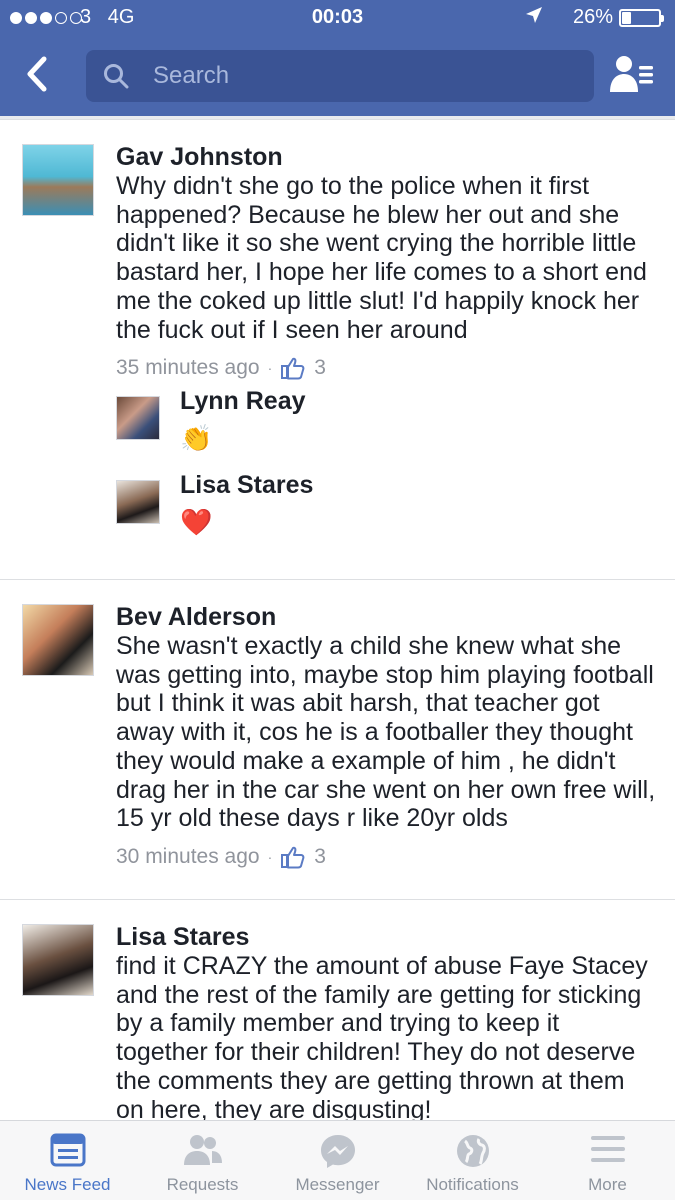  I want to click on tab-notifications: Notifications, so click(472, 1160).